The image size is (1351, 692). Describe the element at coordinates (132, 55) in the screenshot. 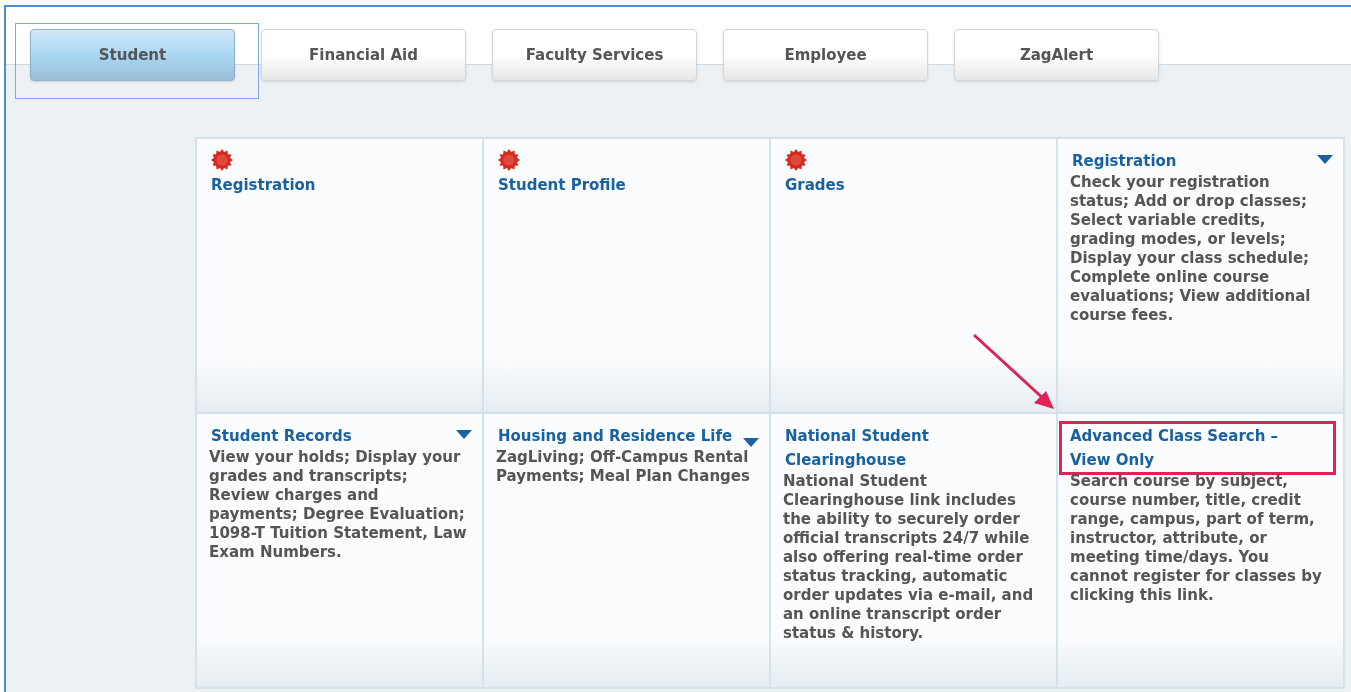

I see `tab: Student` at that location.